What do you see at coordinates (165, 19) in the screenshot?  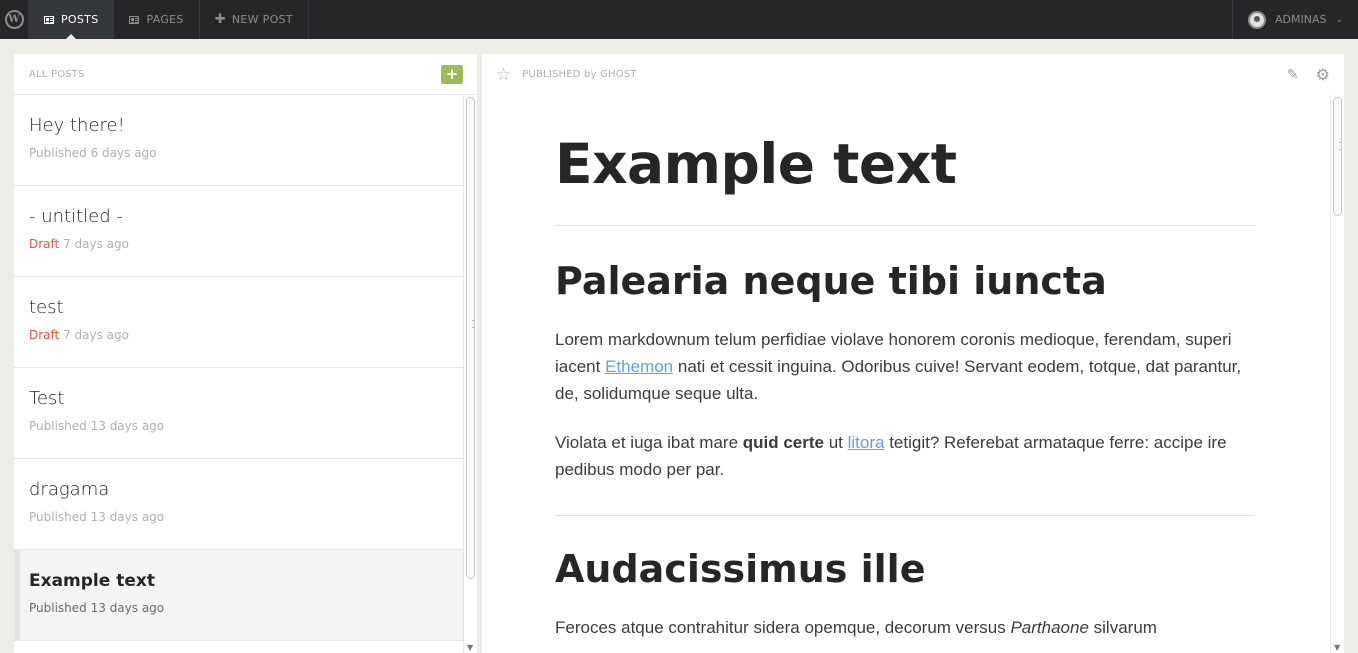 I see `nav-pages-label: PAGES` at bounding box center [165, 19].